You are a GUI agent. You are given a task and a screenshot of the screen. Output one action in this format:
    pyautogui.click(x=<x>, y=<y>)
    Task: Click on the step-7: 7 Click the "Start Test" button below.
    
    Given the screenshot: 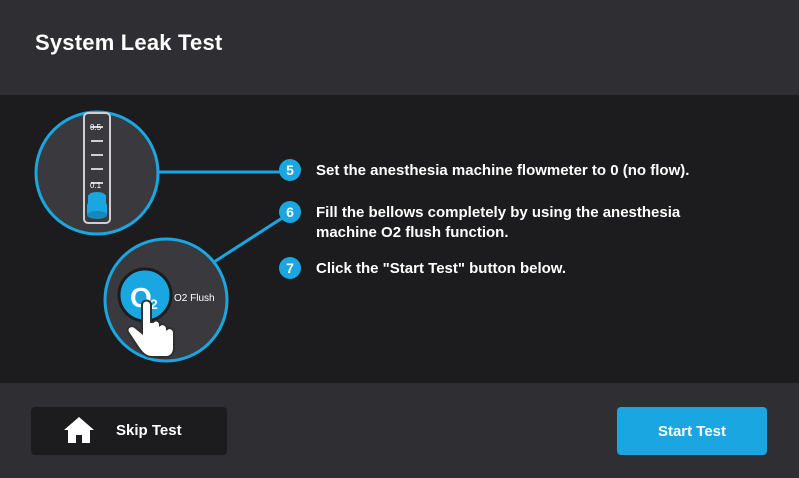 What is the action you would take?
    pyautogui.click(x=497, y=268)
    